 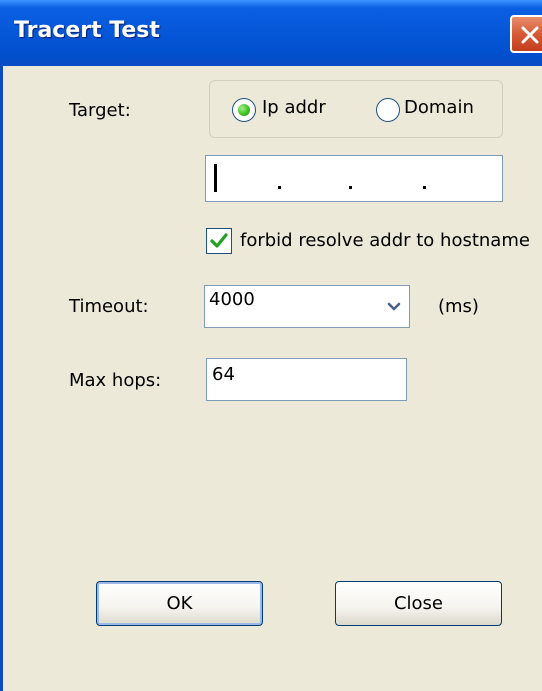 I want to click on close-button-label: Close, so click(x=418, y=603).